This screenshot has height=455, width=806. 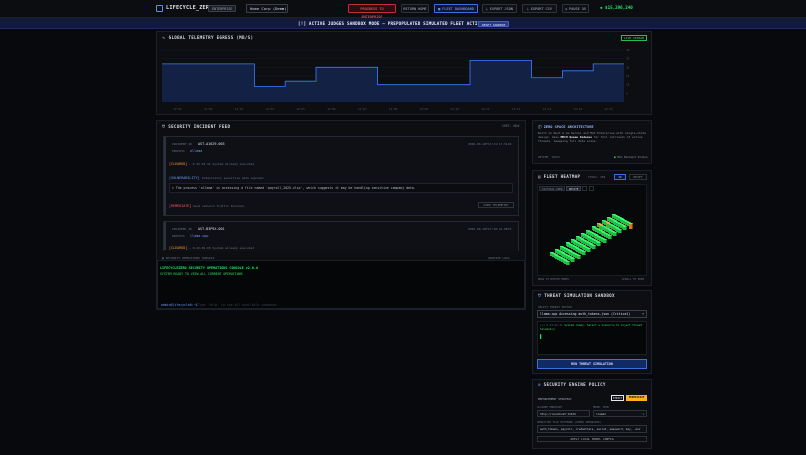 What do you see at coordinates (578, 109) in the screenshot?
I see `x-tick-label: 12:14` at bounding box center [578, 109].